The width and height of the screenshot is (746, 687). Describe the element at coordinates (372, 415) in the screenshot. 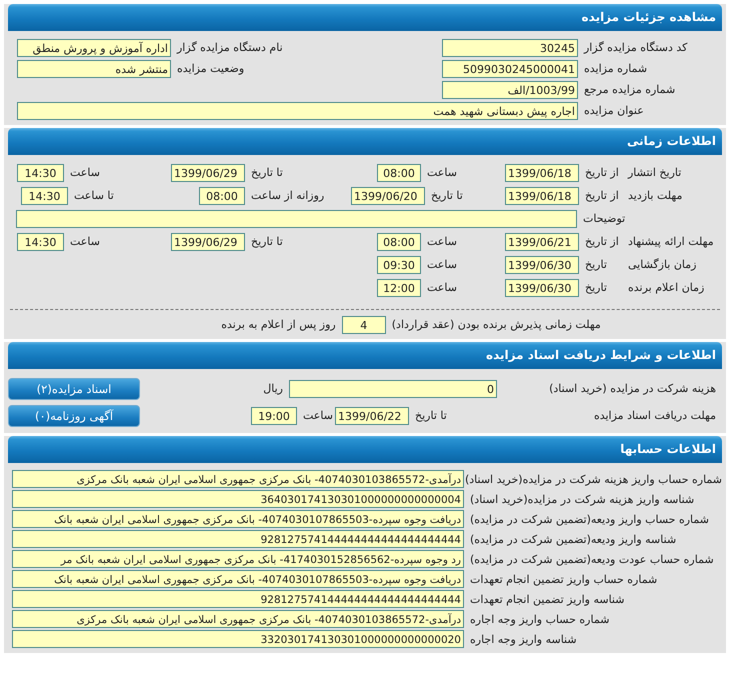

I see `date-field: 1399/06/22` at that location.